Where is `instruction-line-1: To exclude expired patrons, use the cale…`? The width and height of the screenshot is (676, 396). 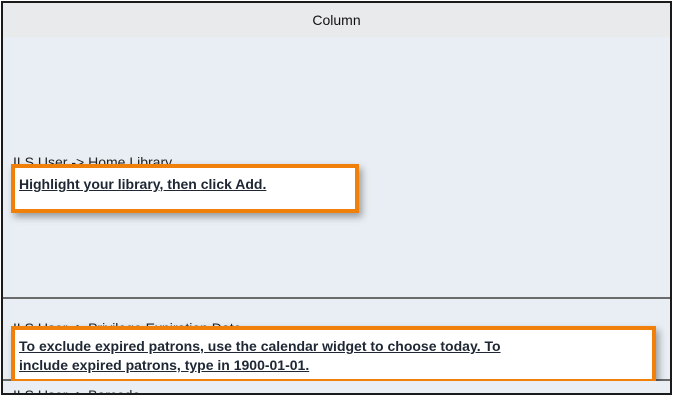 instruction-line-1: To exclude expired patrons, use the cale… is located at coordinates (260, 346).